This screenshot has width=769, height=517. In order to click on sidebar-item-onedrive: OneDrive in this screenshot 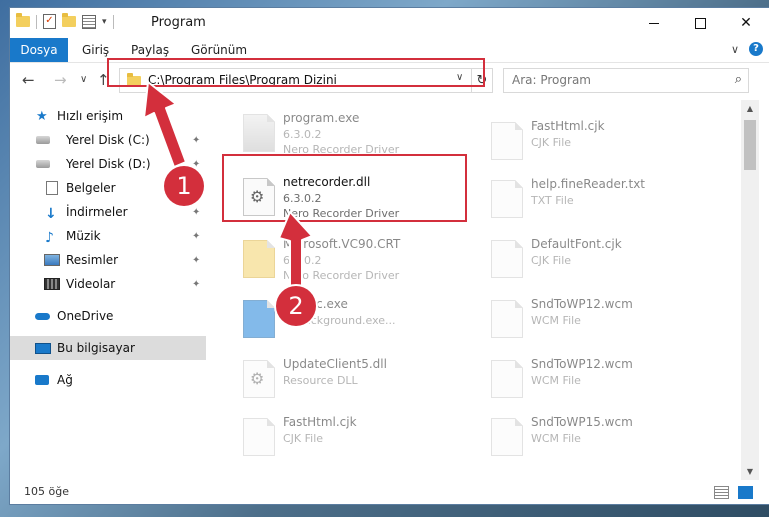, I will do `click(108, 316)`.